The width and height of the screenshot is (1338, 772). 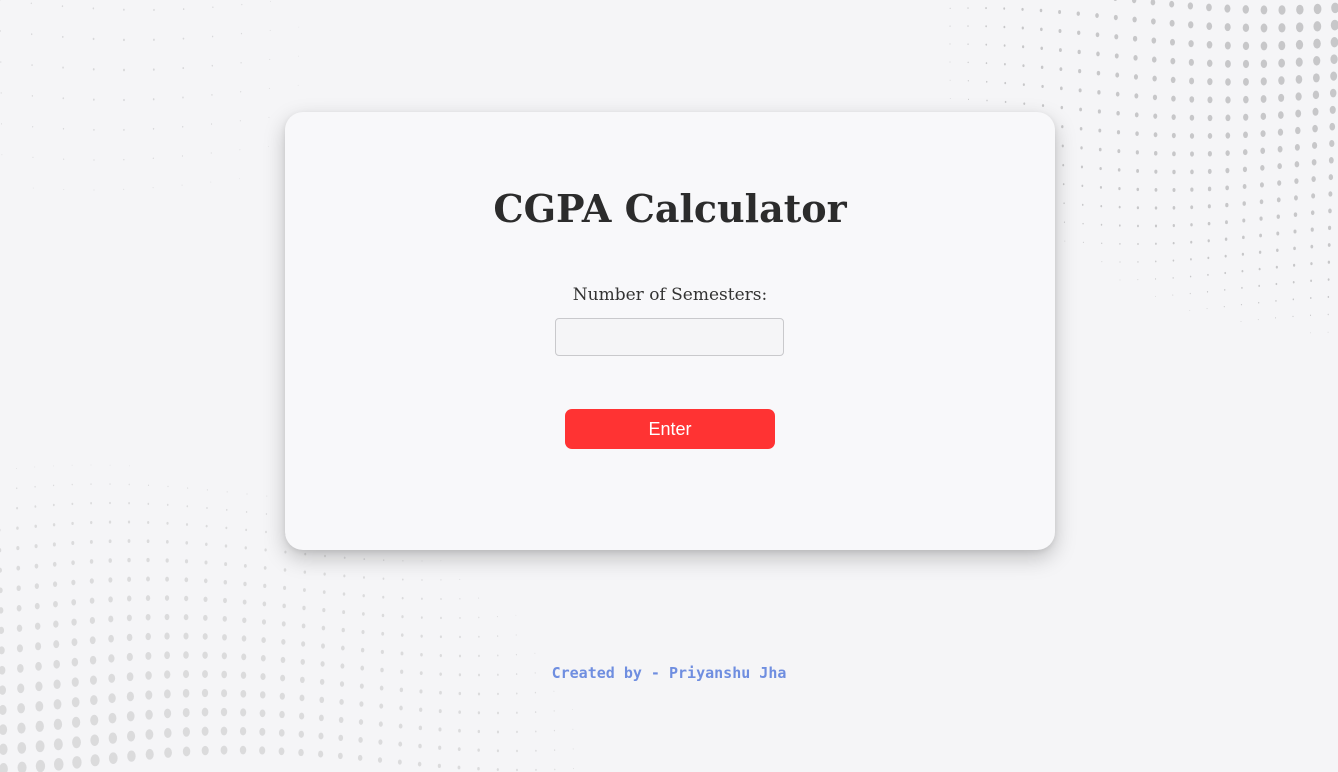 I want to click on semesters-input, so click(x=669, y=337).